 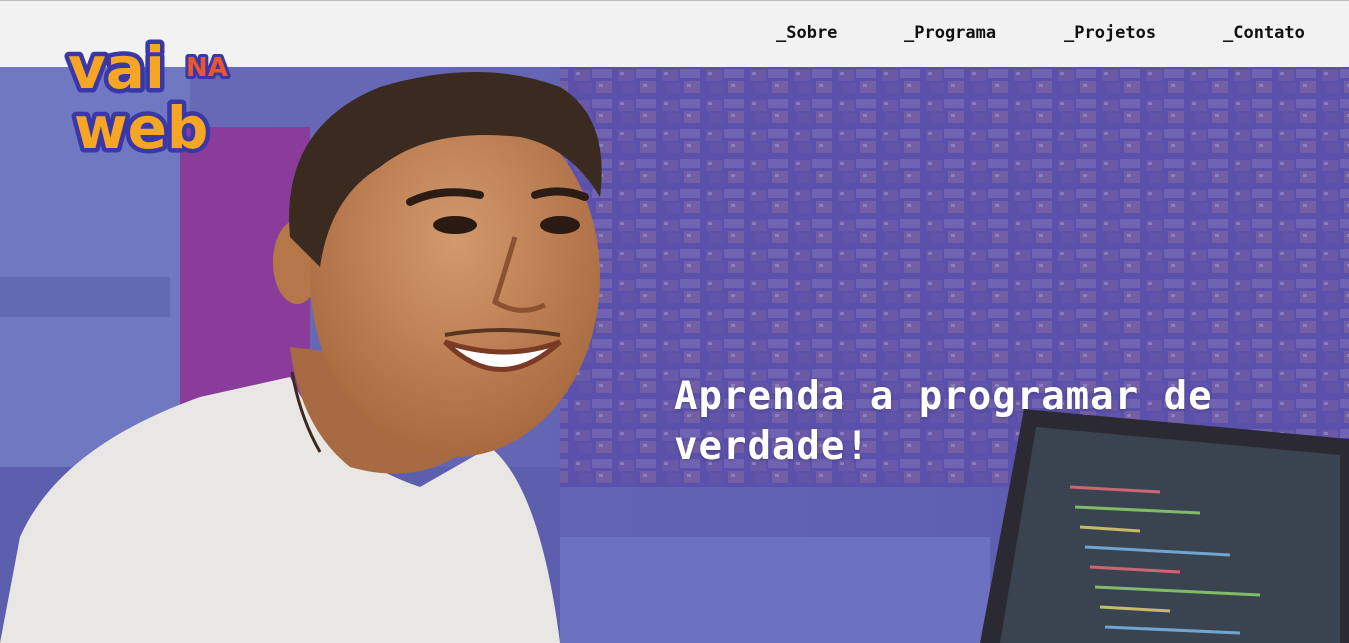 I want to click on vai-na-web-logo: vai NA web, so click(x=162, y=96).